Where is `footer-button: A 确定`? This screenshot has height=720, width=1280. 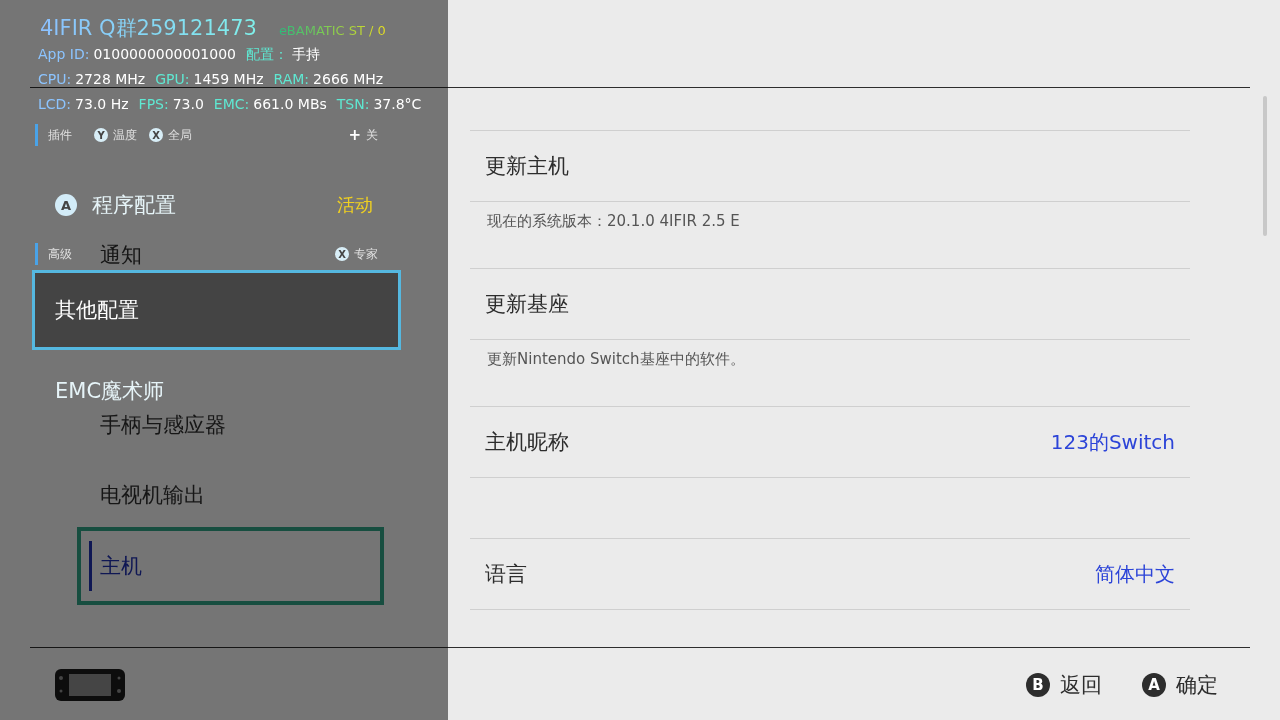 footer-button: A 确定 is located at coordinates (1180, 684).